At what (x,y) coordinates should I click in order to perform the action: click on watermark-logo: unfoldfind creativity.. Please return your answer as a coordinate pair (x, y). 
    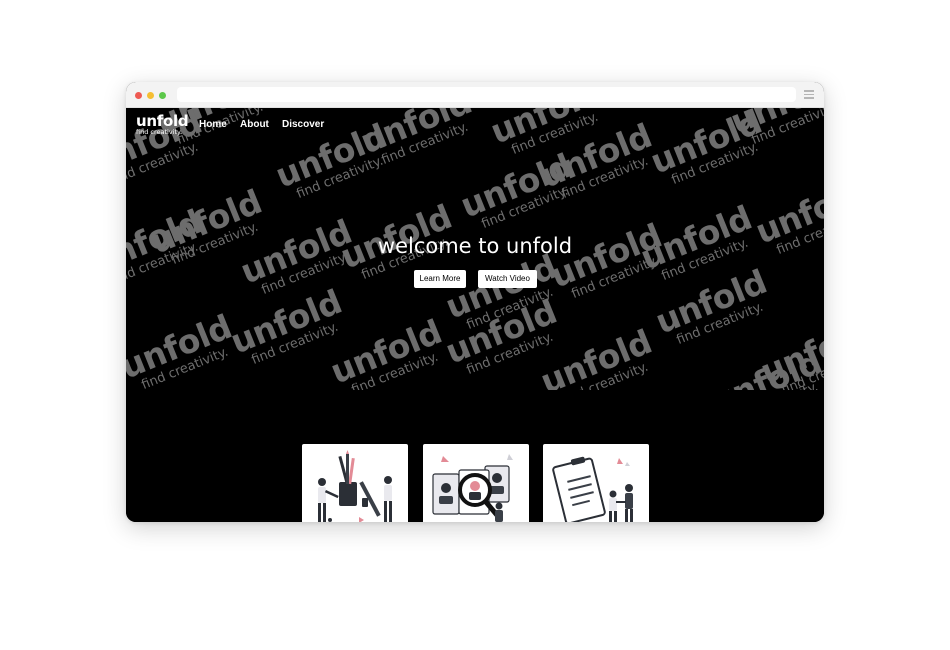
    Looking at the image, I should click on (183, 348).